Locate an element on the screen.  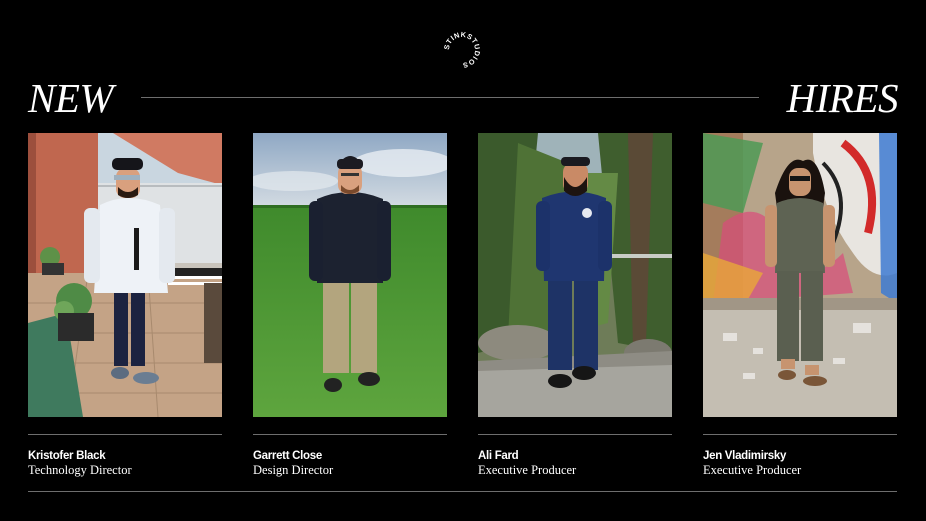
headline-new: NEW is located at coordinates (71, 98).